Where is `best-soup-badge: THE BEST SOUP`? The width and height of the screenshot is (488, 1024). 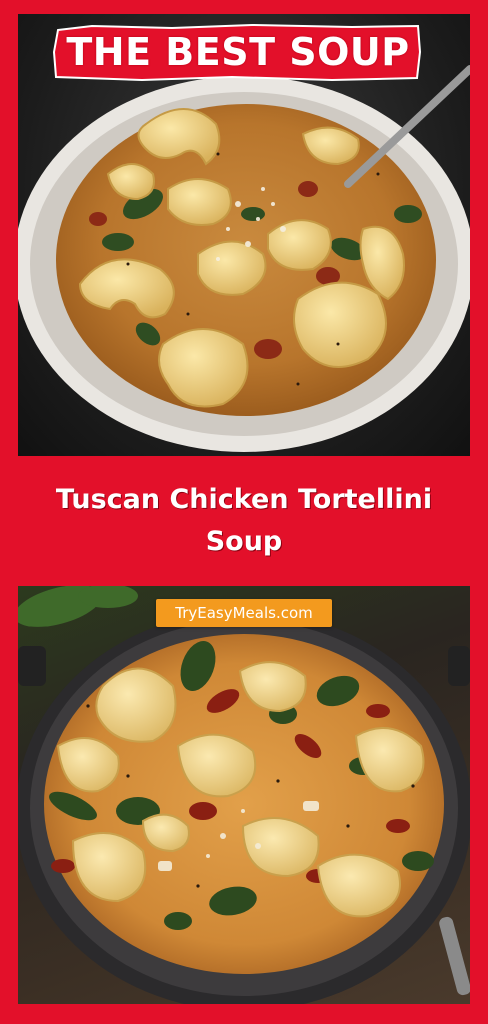 best-soup-badge: THE BEST SOUP is located at coordinates (238, 52).